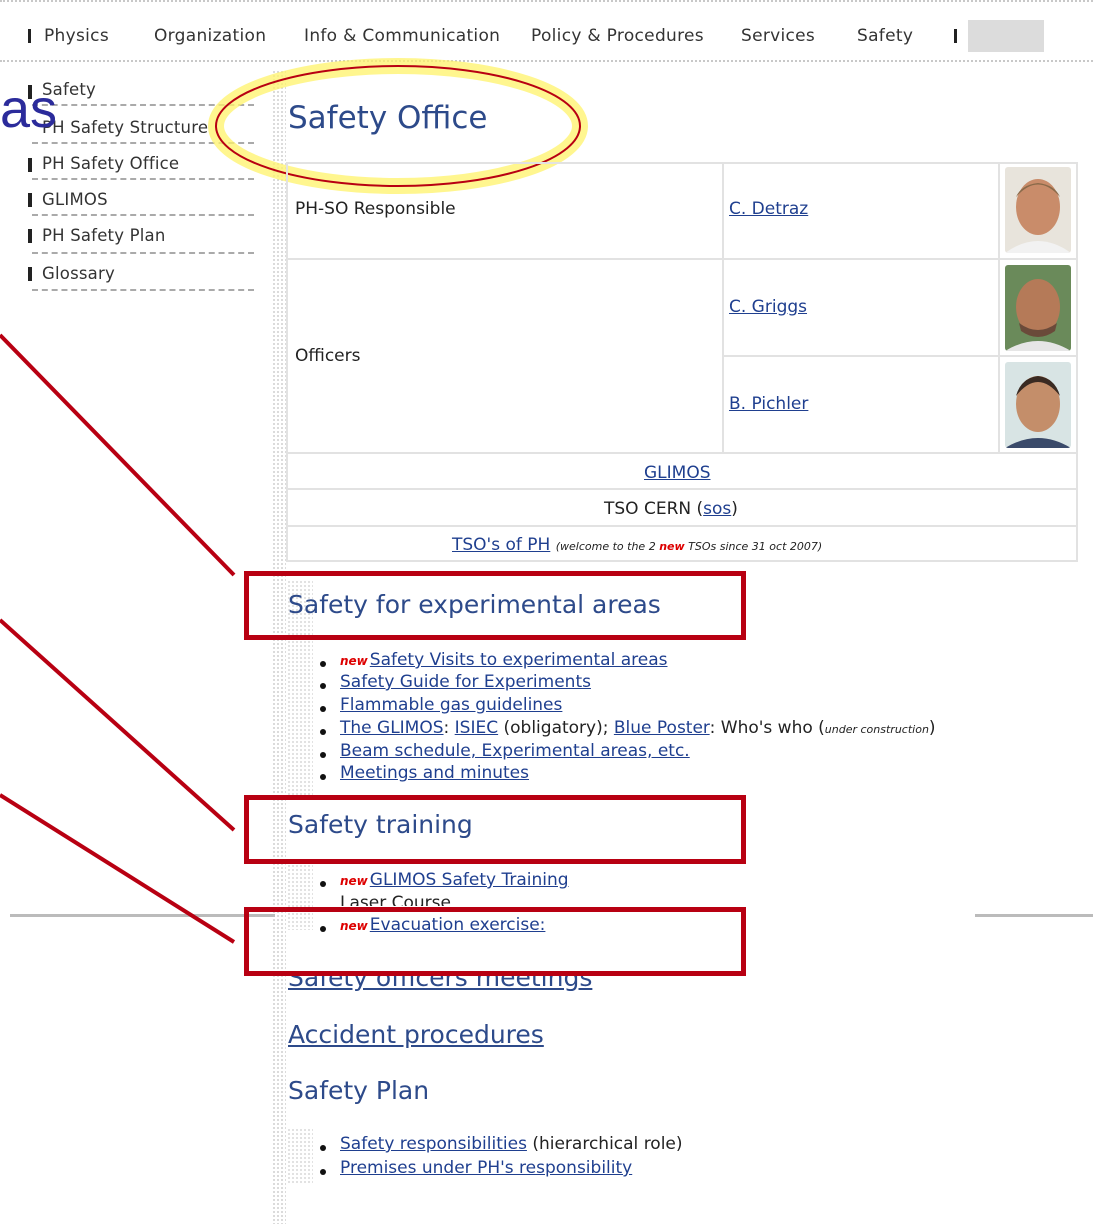 The height and width of the screenshot is (1224, 1093). Describe the element at coordinates (78, 273) in the screenshot. I see `menu-item-glossary: Glossary` at that location.